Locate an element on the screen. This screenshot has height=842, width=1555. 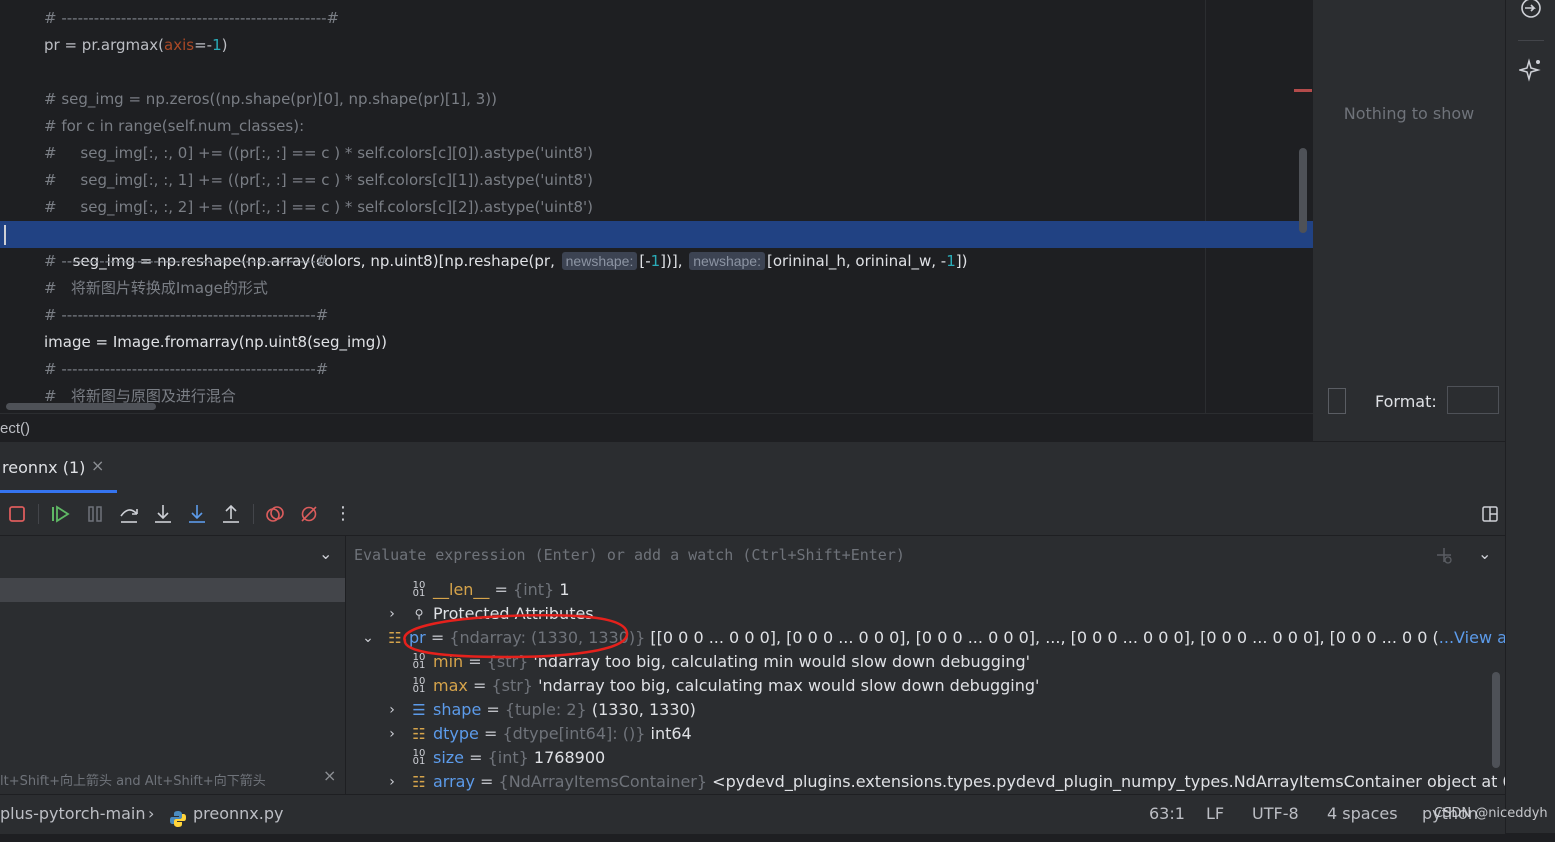
variable-name: size is located at coordinates (449, 757).